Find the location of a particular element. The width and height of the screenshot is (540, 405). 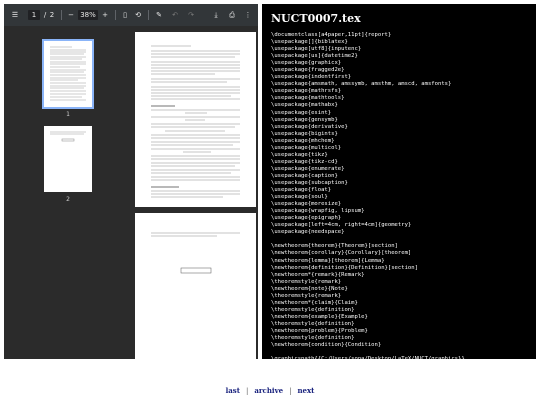

footer-nav: last | archive | next is located at coordinates (270, 390).